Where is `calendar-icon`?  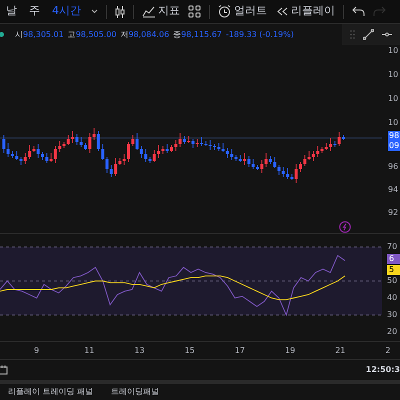
calendar-icon is located at coordinates (4, 370).